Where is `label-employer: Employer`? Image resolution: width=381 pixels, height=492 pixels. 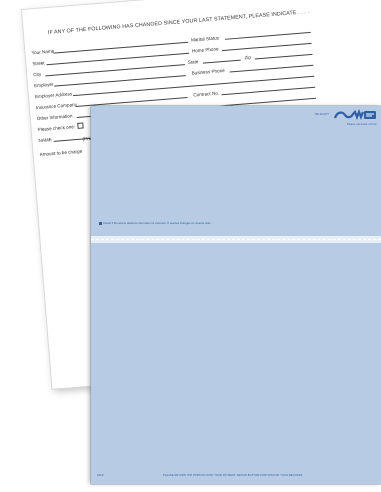
label-employer: Employer is located at coordinates (43, 84).